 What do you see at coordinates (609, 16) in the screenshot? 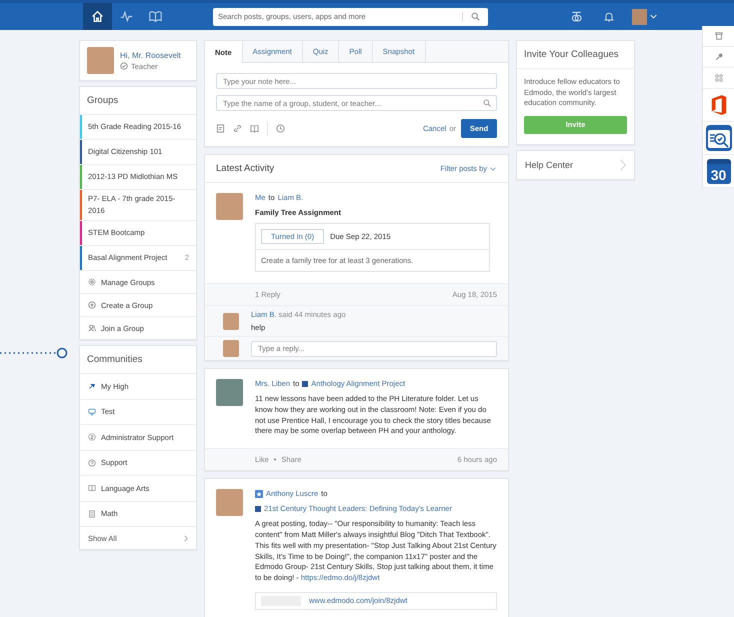
I see `notification-bell-icon` at bounding box center [609, 16].